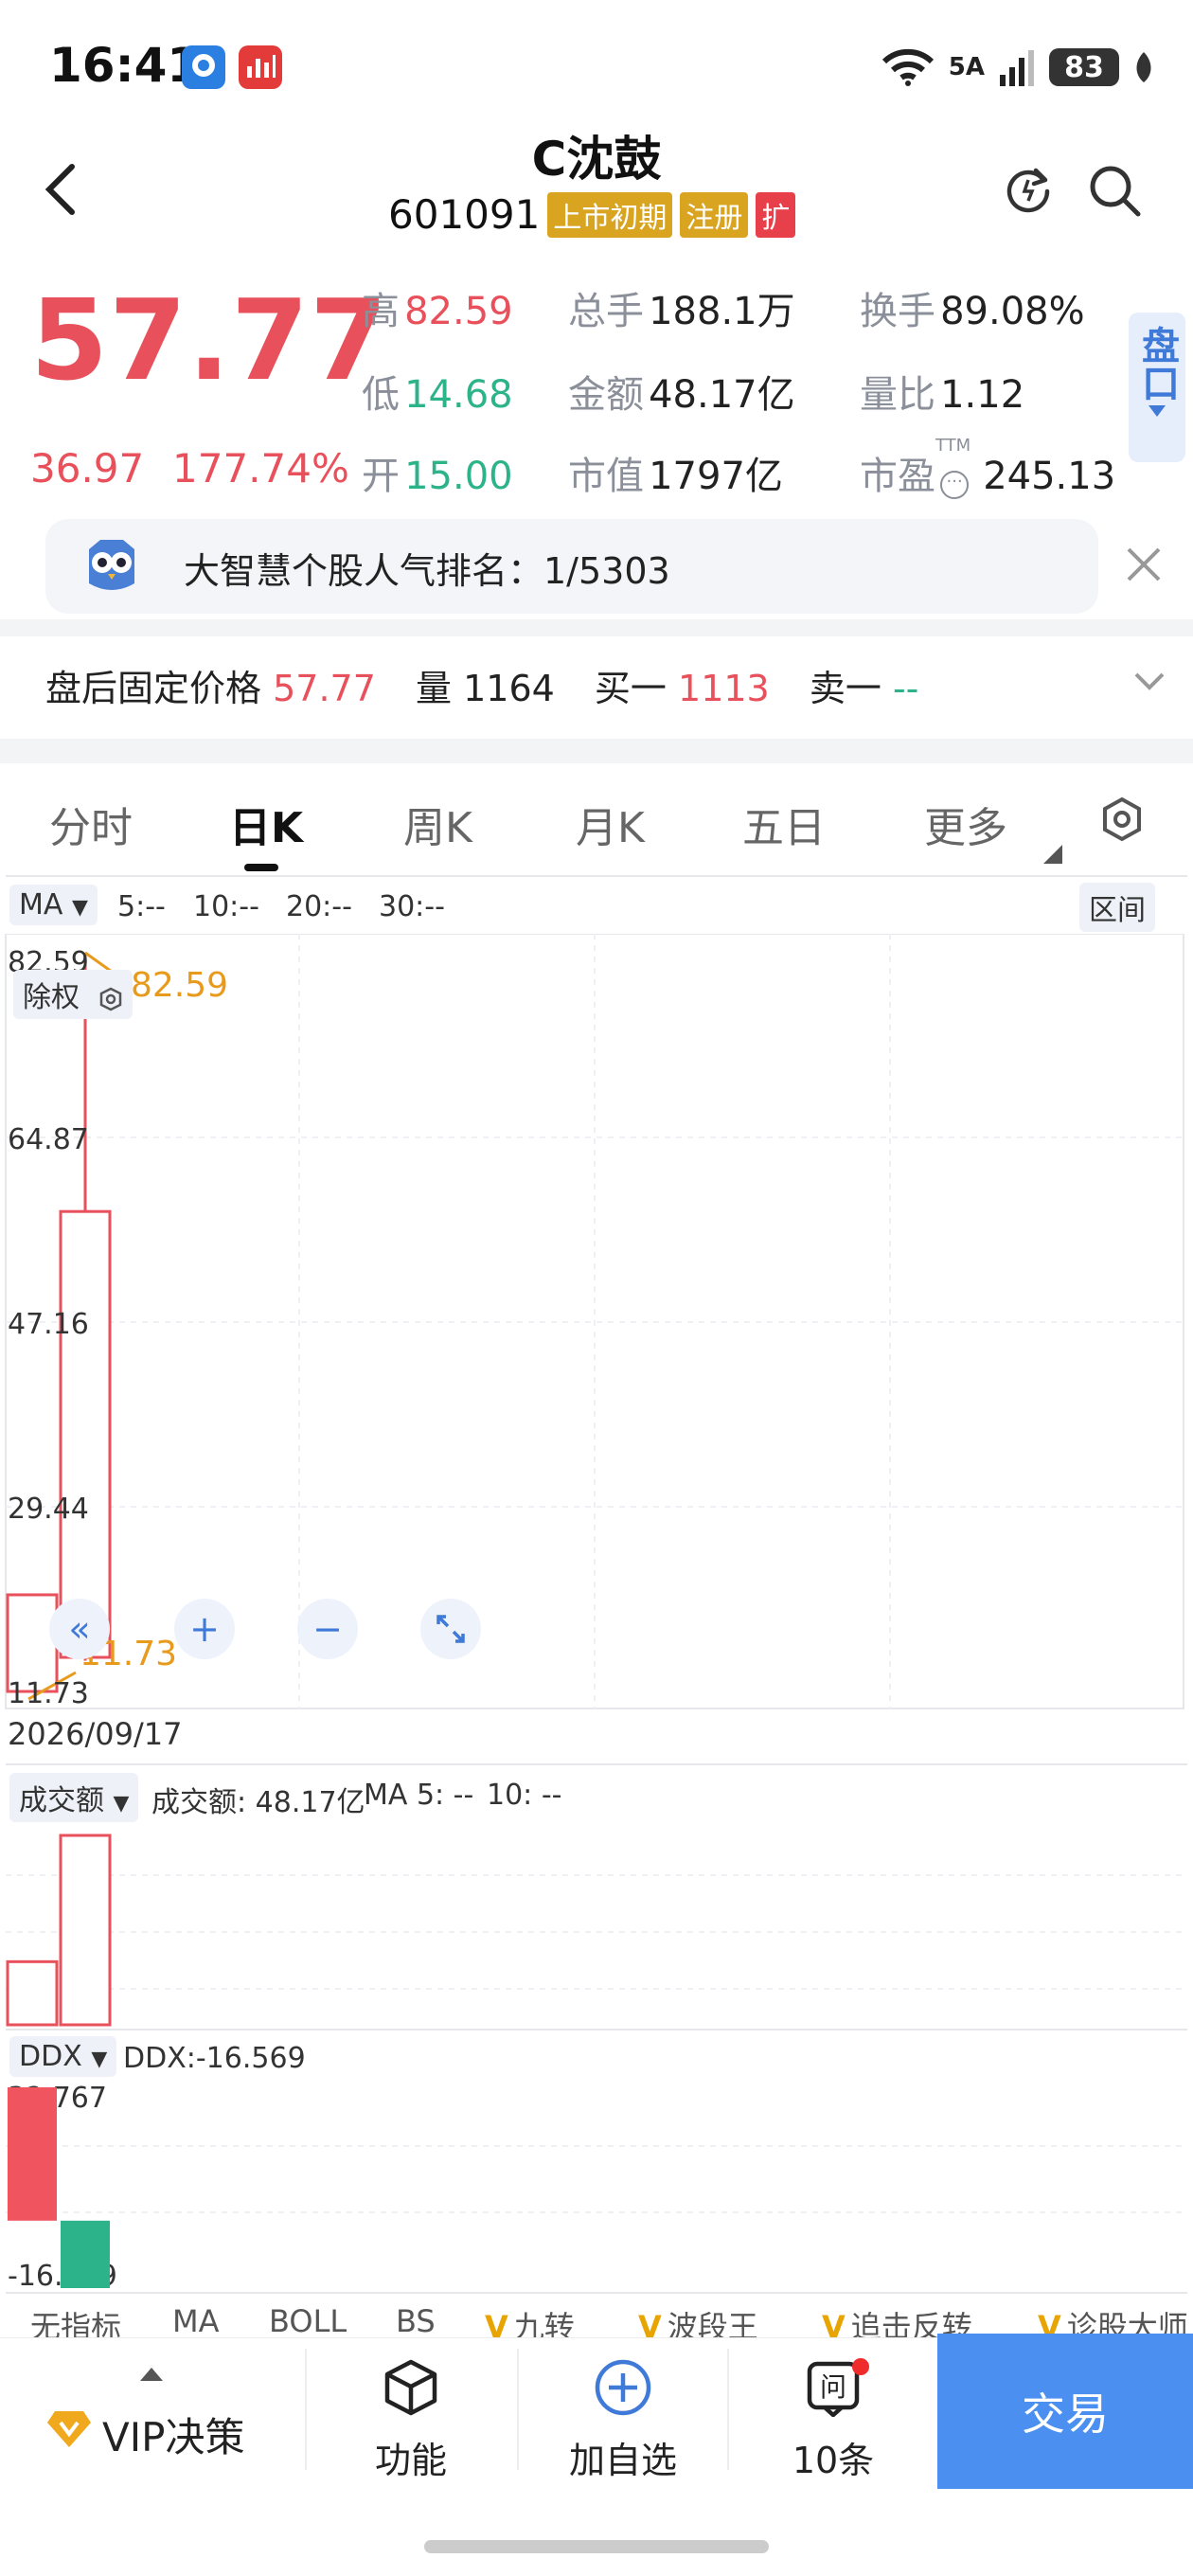 The height and width of the screenshot is (2576, 1193). What do you see at coordinates (595, 2179) in the screenshot?
I see `ddx-grid` at bounding box center [595, 2179].